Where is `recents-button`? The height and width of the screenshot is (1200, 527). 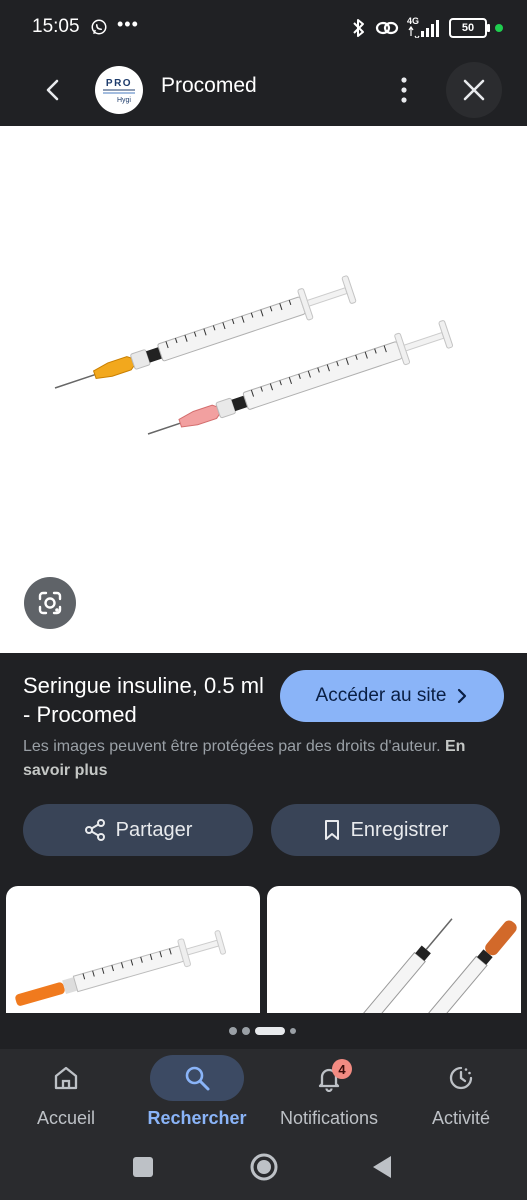 recents-button is located at coordinates (143, 1167).